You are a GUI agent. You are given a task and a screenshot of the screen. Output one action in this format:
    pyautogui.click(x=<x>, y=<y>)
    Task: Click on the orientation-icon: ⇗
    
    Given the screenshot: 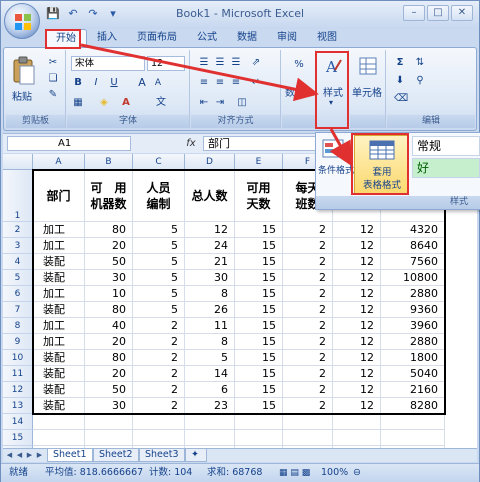 What is the action you would take?
    pyautogui.click(x=256, y=62)
    